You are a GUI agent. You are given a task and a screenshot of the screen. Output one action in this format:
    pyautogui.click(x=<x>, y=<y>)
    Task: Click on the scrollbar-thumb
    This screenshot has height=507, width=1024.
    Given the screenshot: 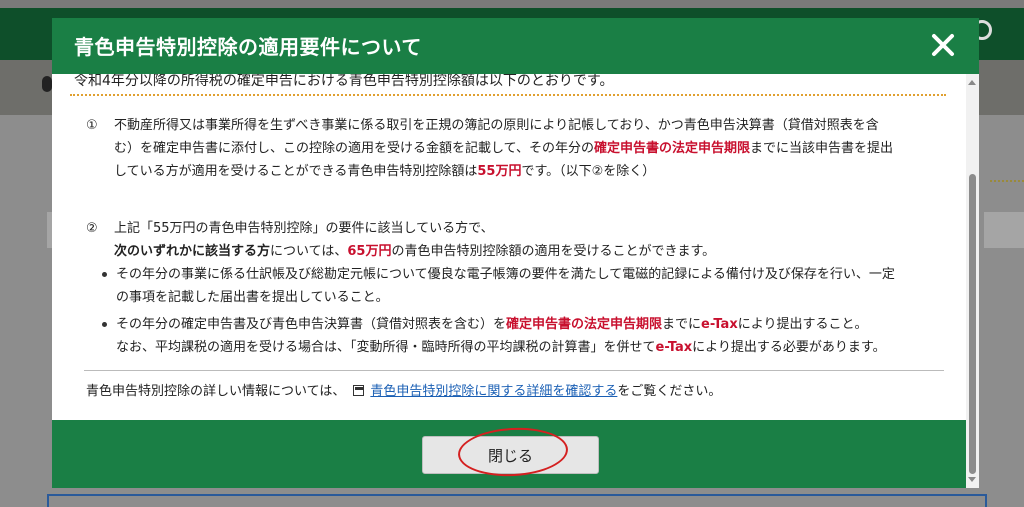 What is the action you would take?
    pyautogui.click(x=972, y=324)
    